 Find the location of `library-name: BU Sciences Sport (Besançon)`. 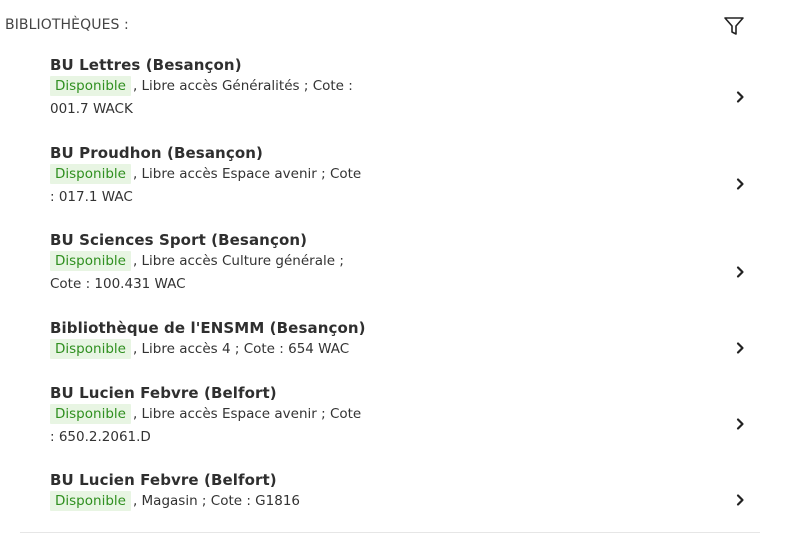

library-name: BU Sciences Sport (Besançon) is located at coordinates (179, 240).